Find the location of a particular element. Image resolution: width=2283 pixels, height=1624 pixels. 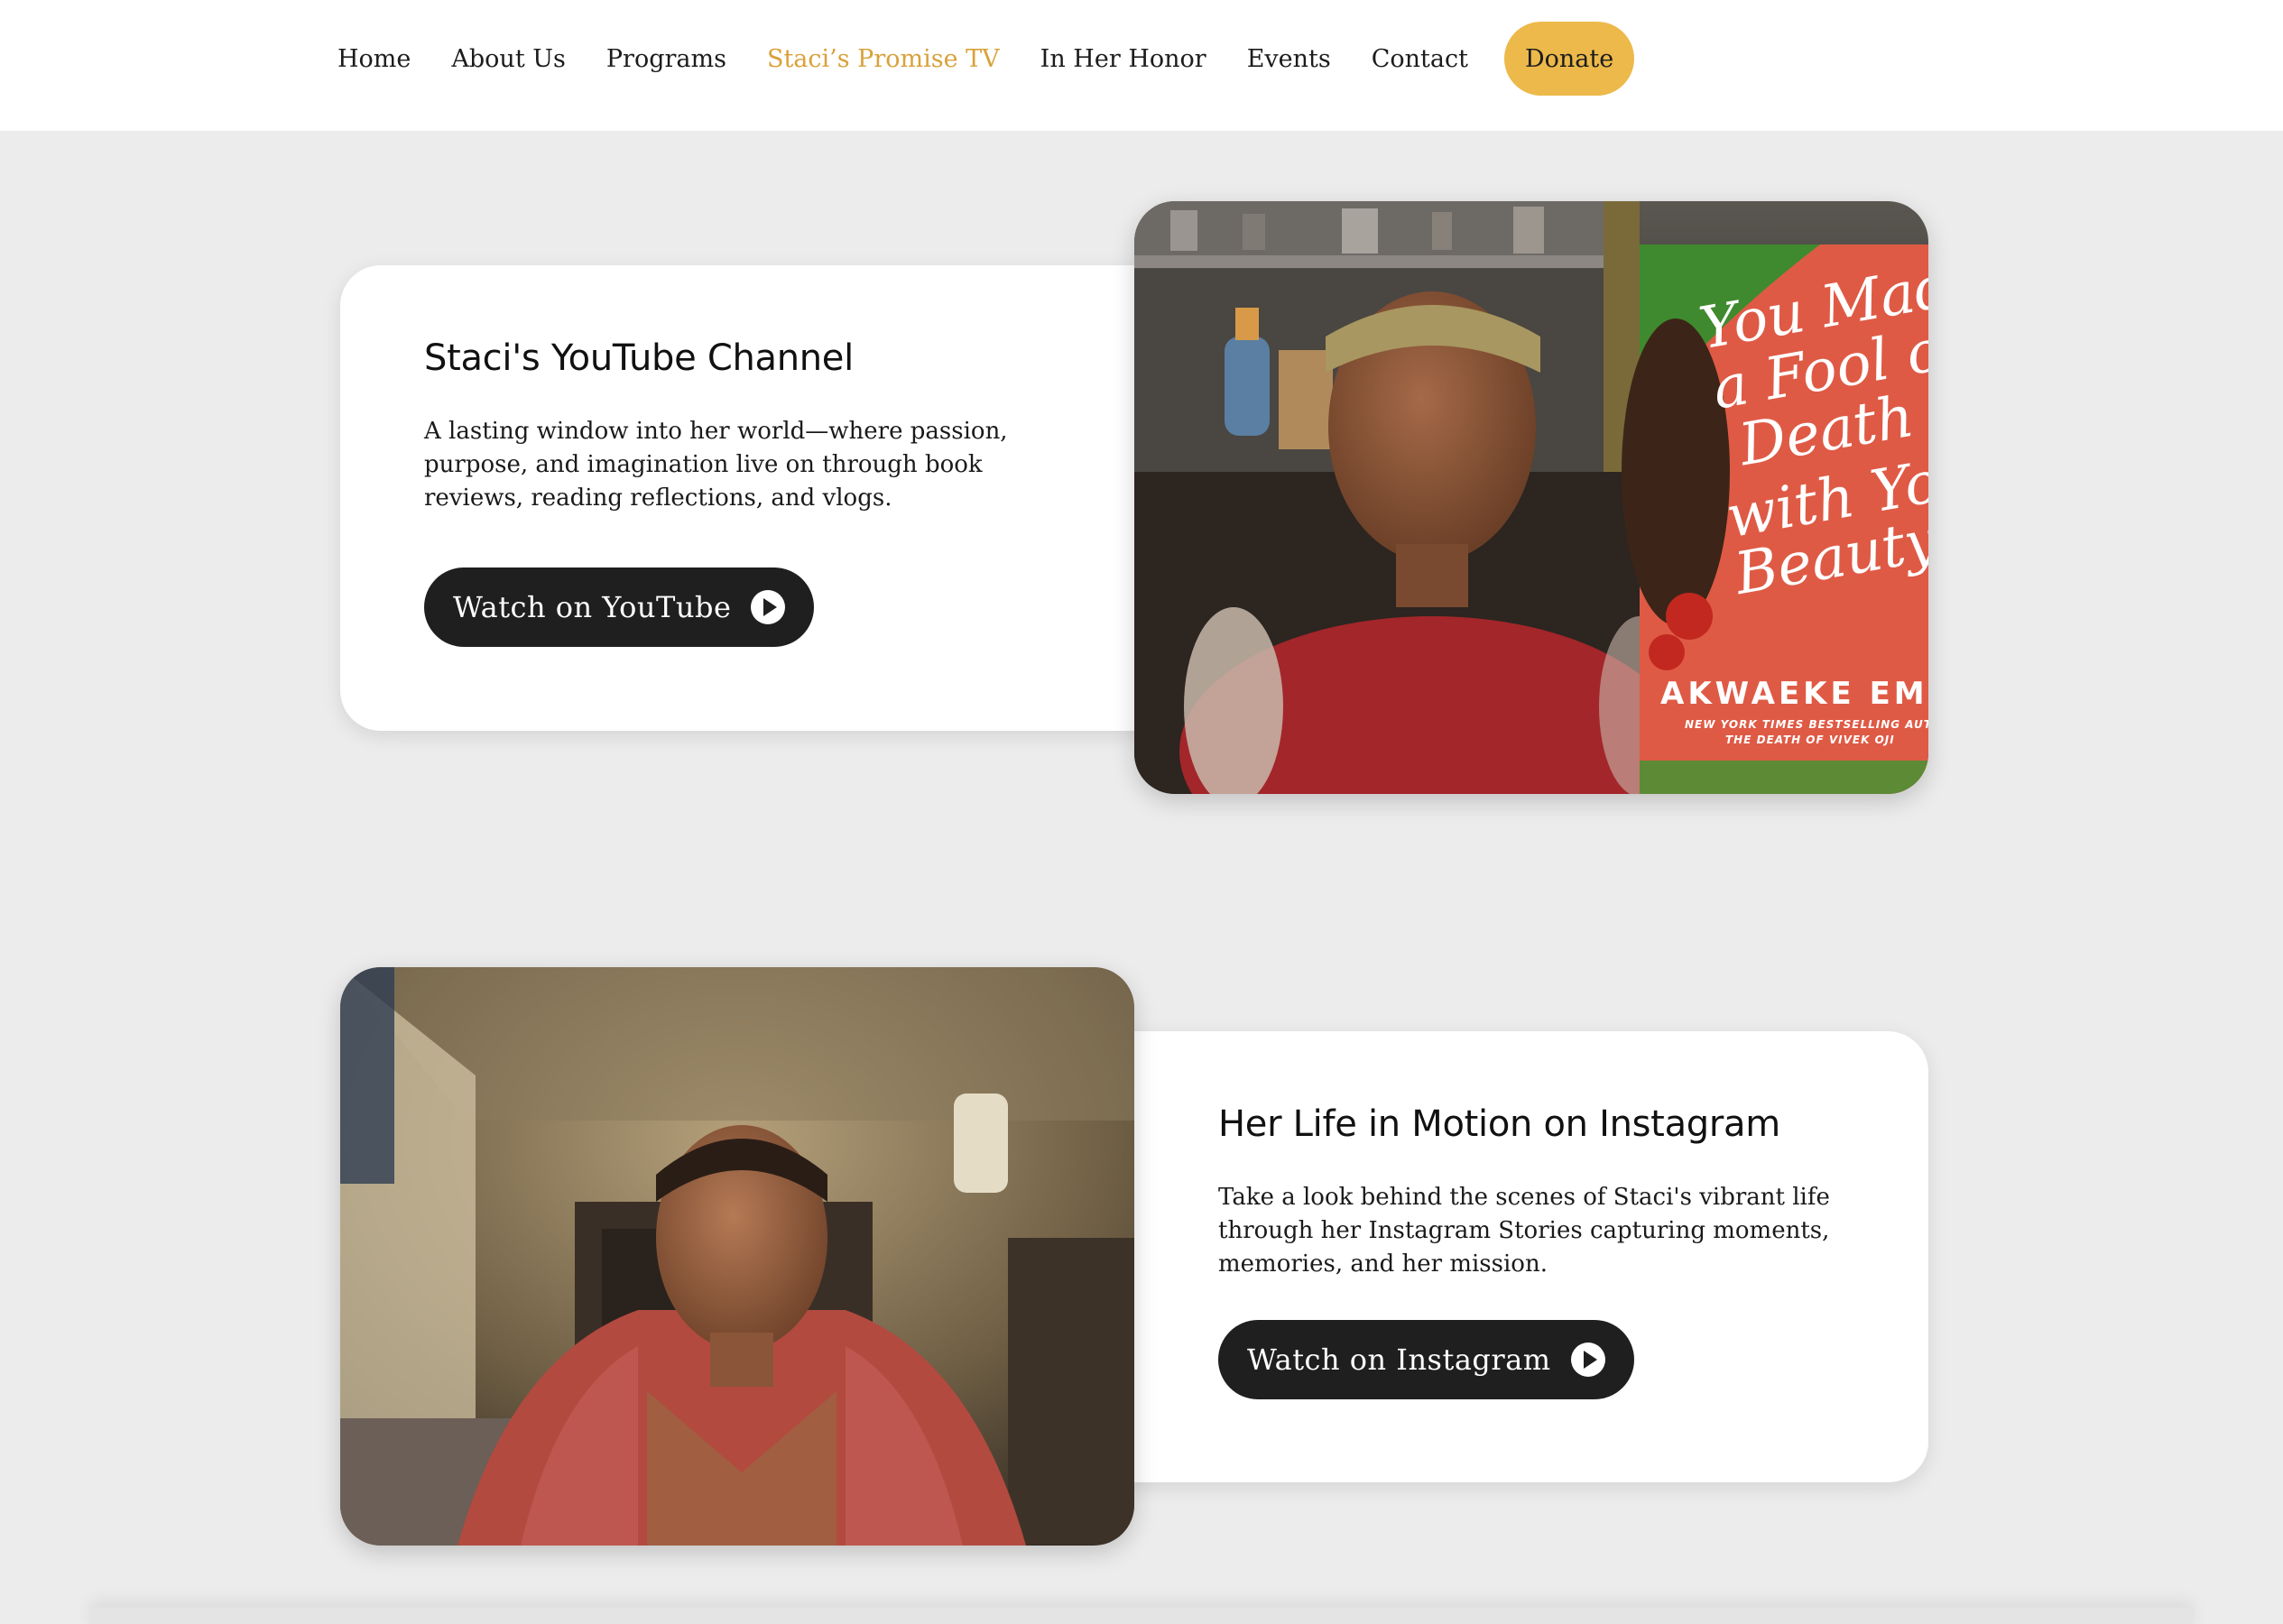

instagram-title: Her Life in Motion on Instagram is located at coordinates (1499, 1124).